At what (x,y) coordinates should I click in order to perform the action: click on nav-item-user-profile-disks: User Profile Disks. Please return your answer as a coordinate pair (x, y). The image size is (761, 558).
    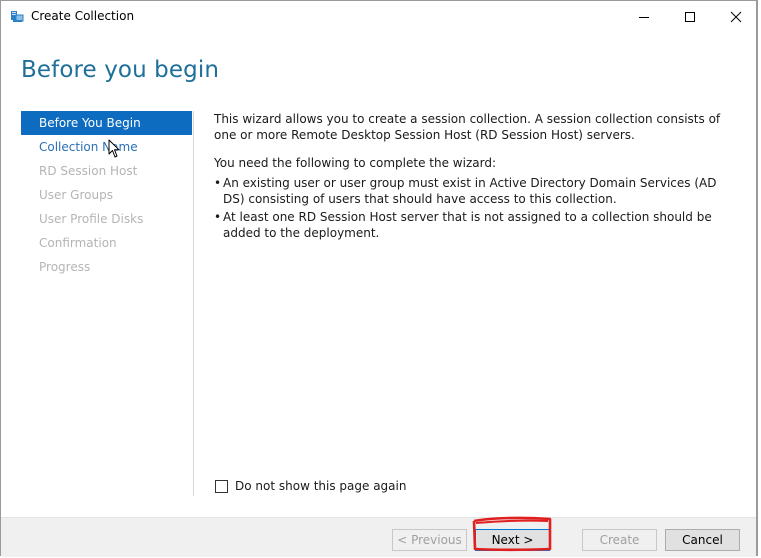
    Looking at the image, I should click on (91, 219).